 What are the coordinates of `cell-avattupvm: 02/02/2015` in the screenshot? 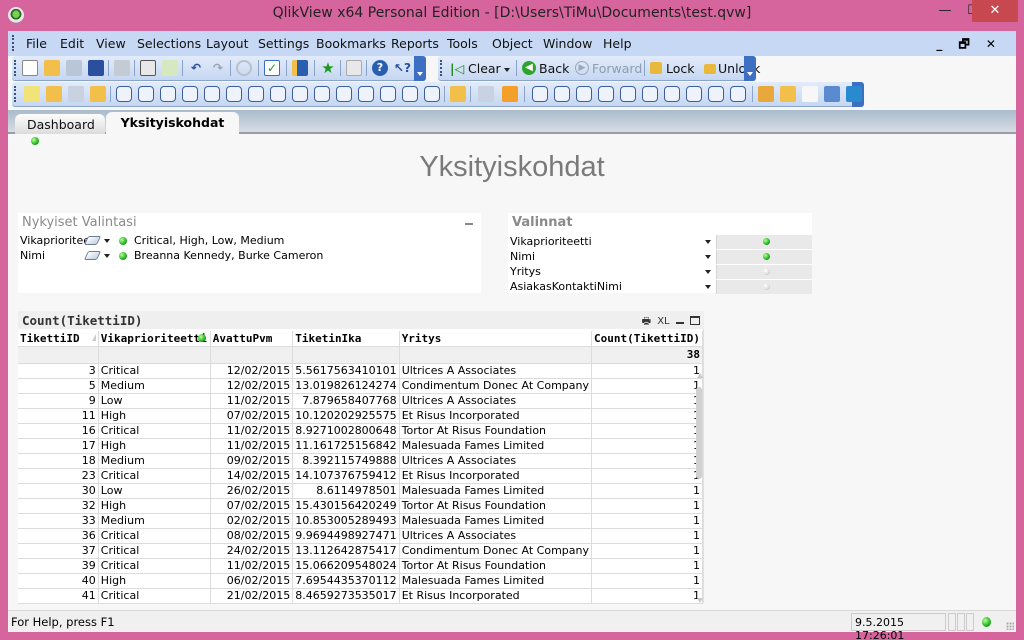 It's located at (252, 521).